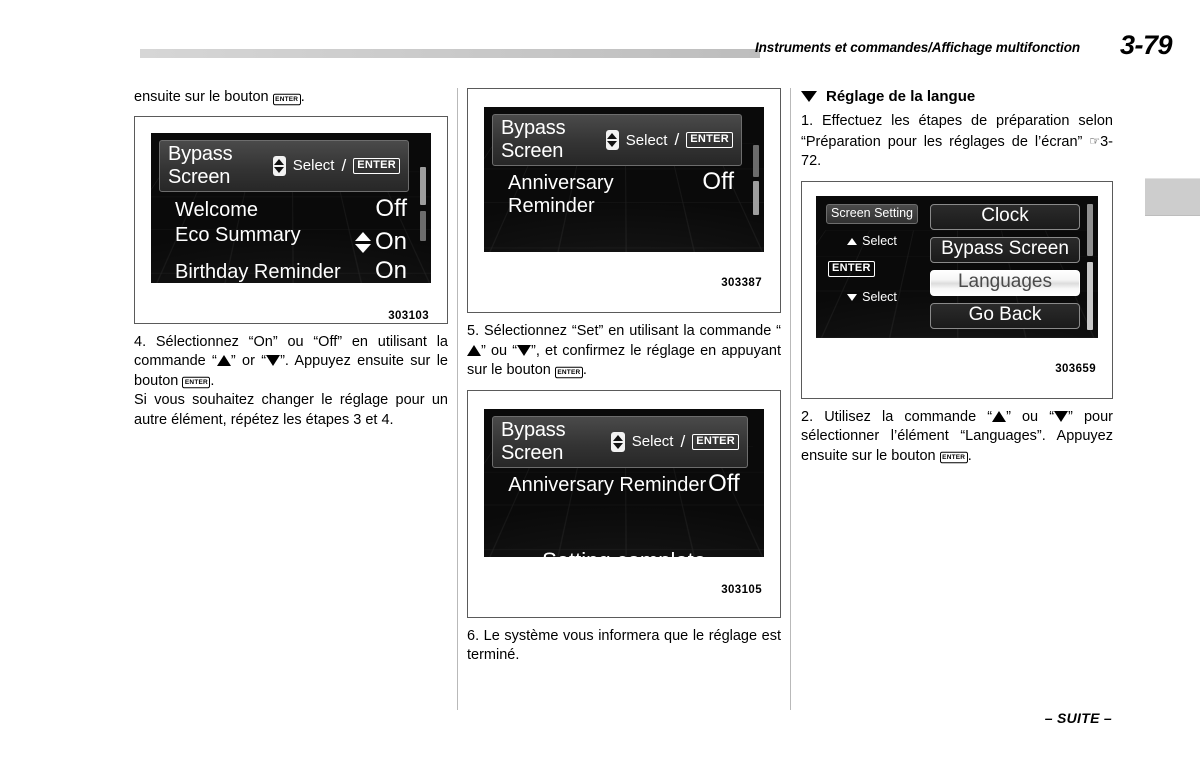  Describe the element at coordinates (584, 370) in the screenshot. I see `step5-text-d: .` at that location.